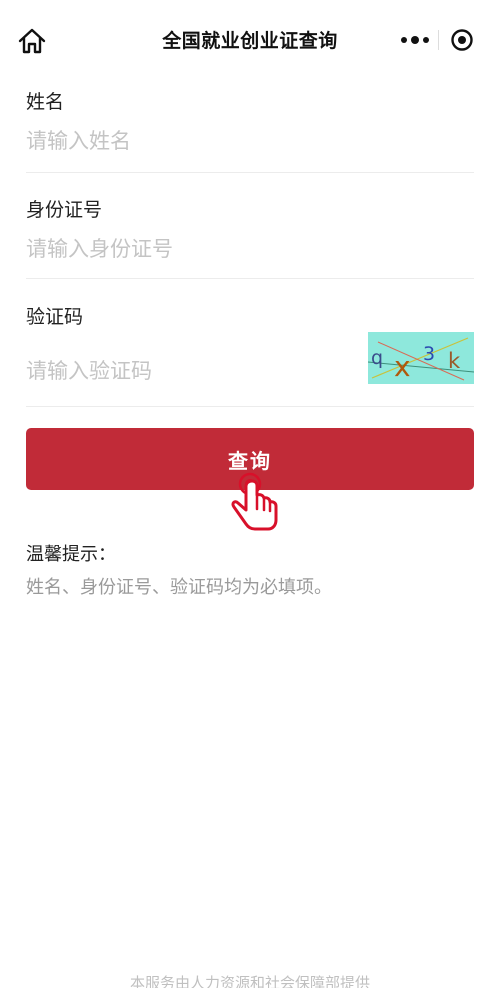  I want to click on more-icon, so click(415, 40).